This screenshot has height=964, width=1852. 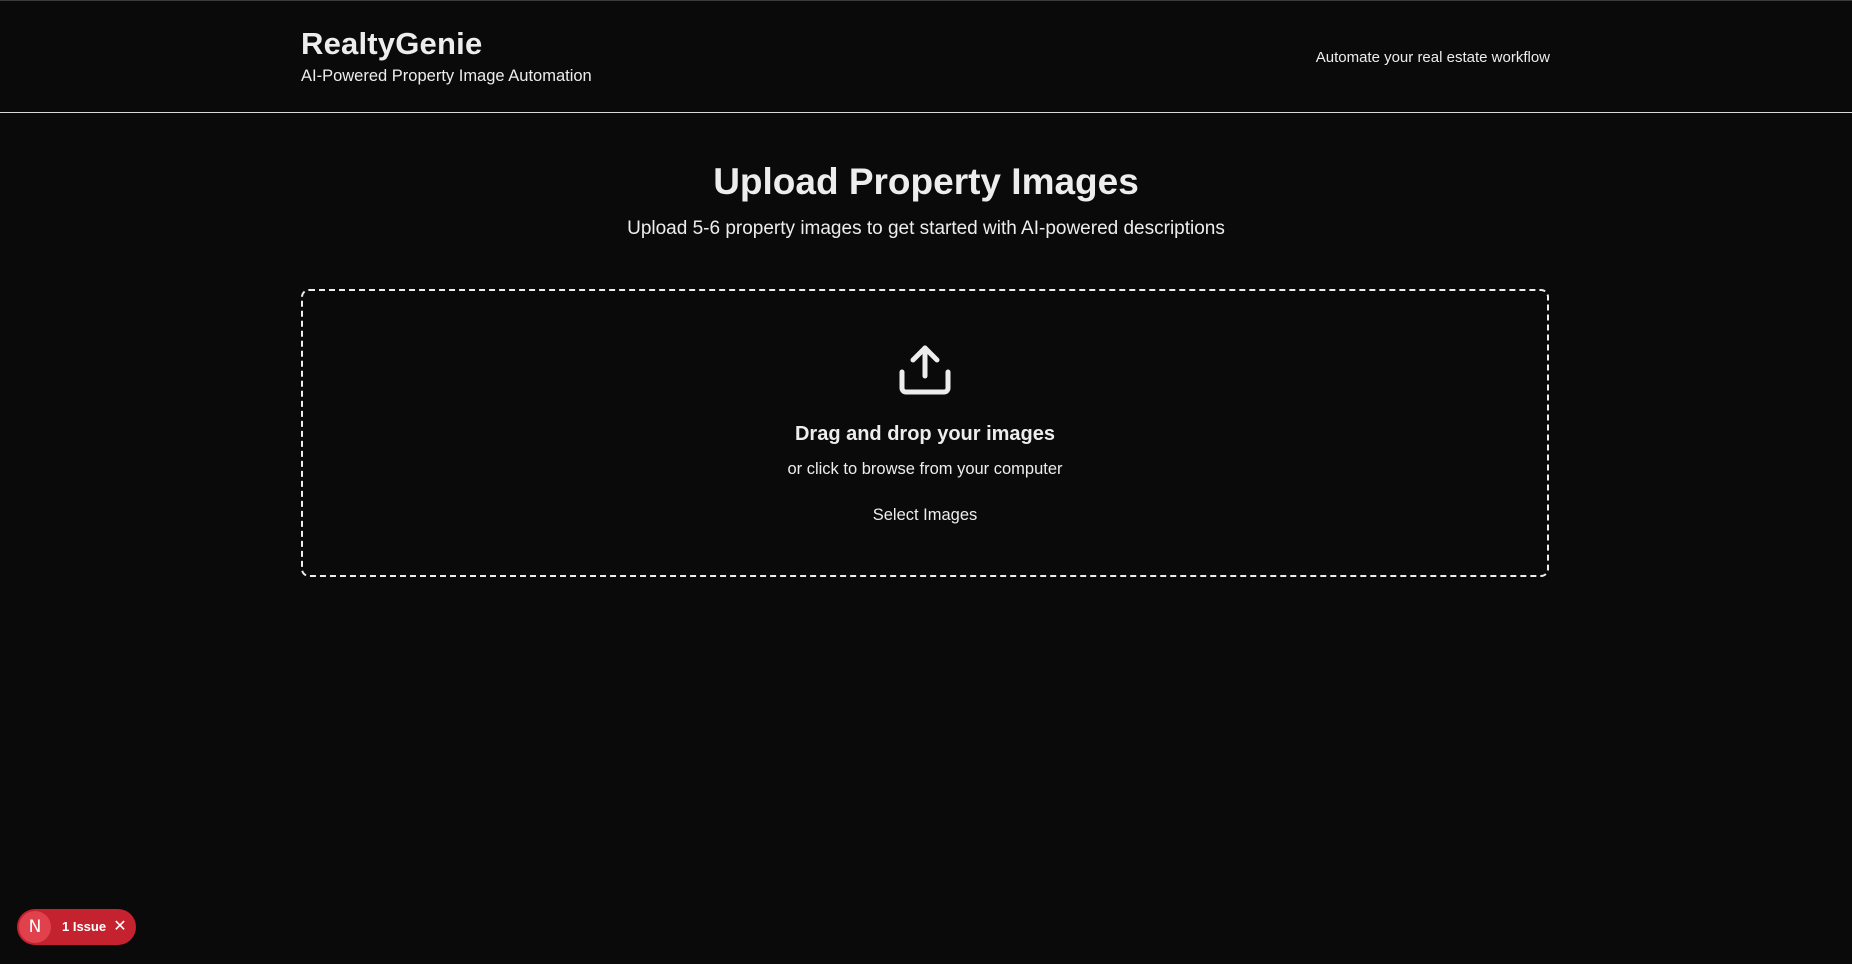 I want to click on app-title: RealtyGenie, so click(x=392, y=43).